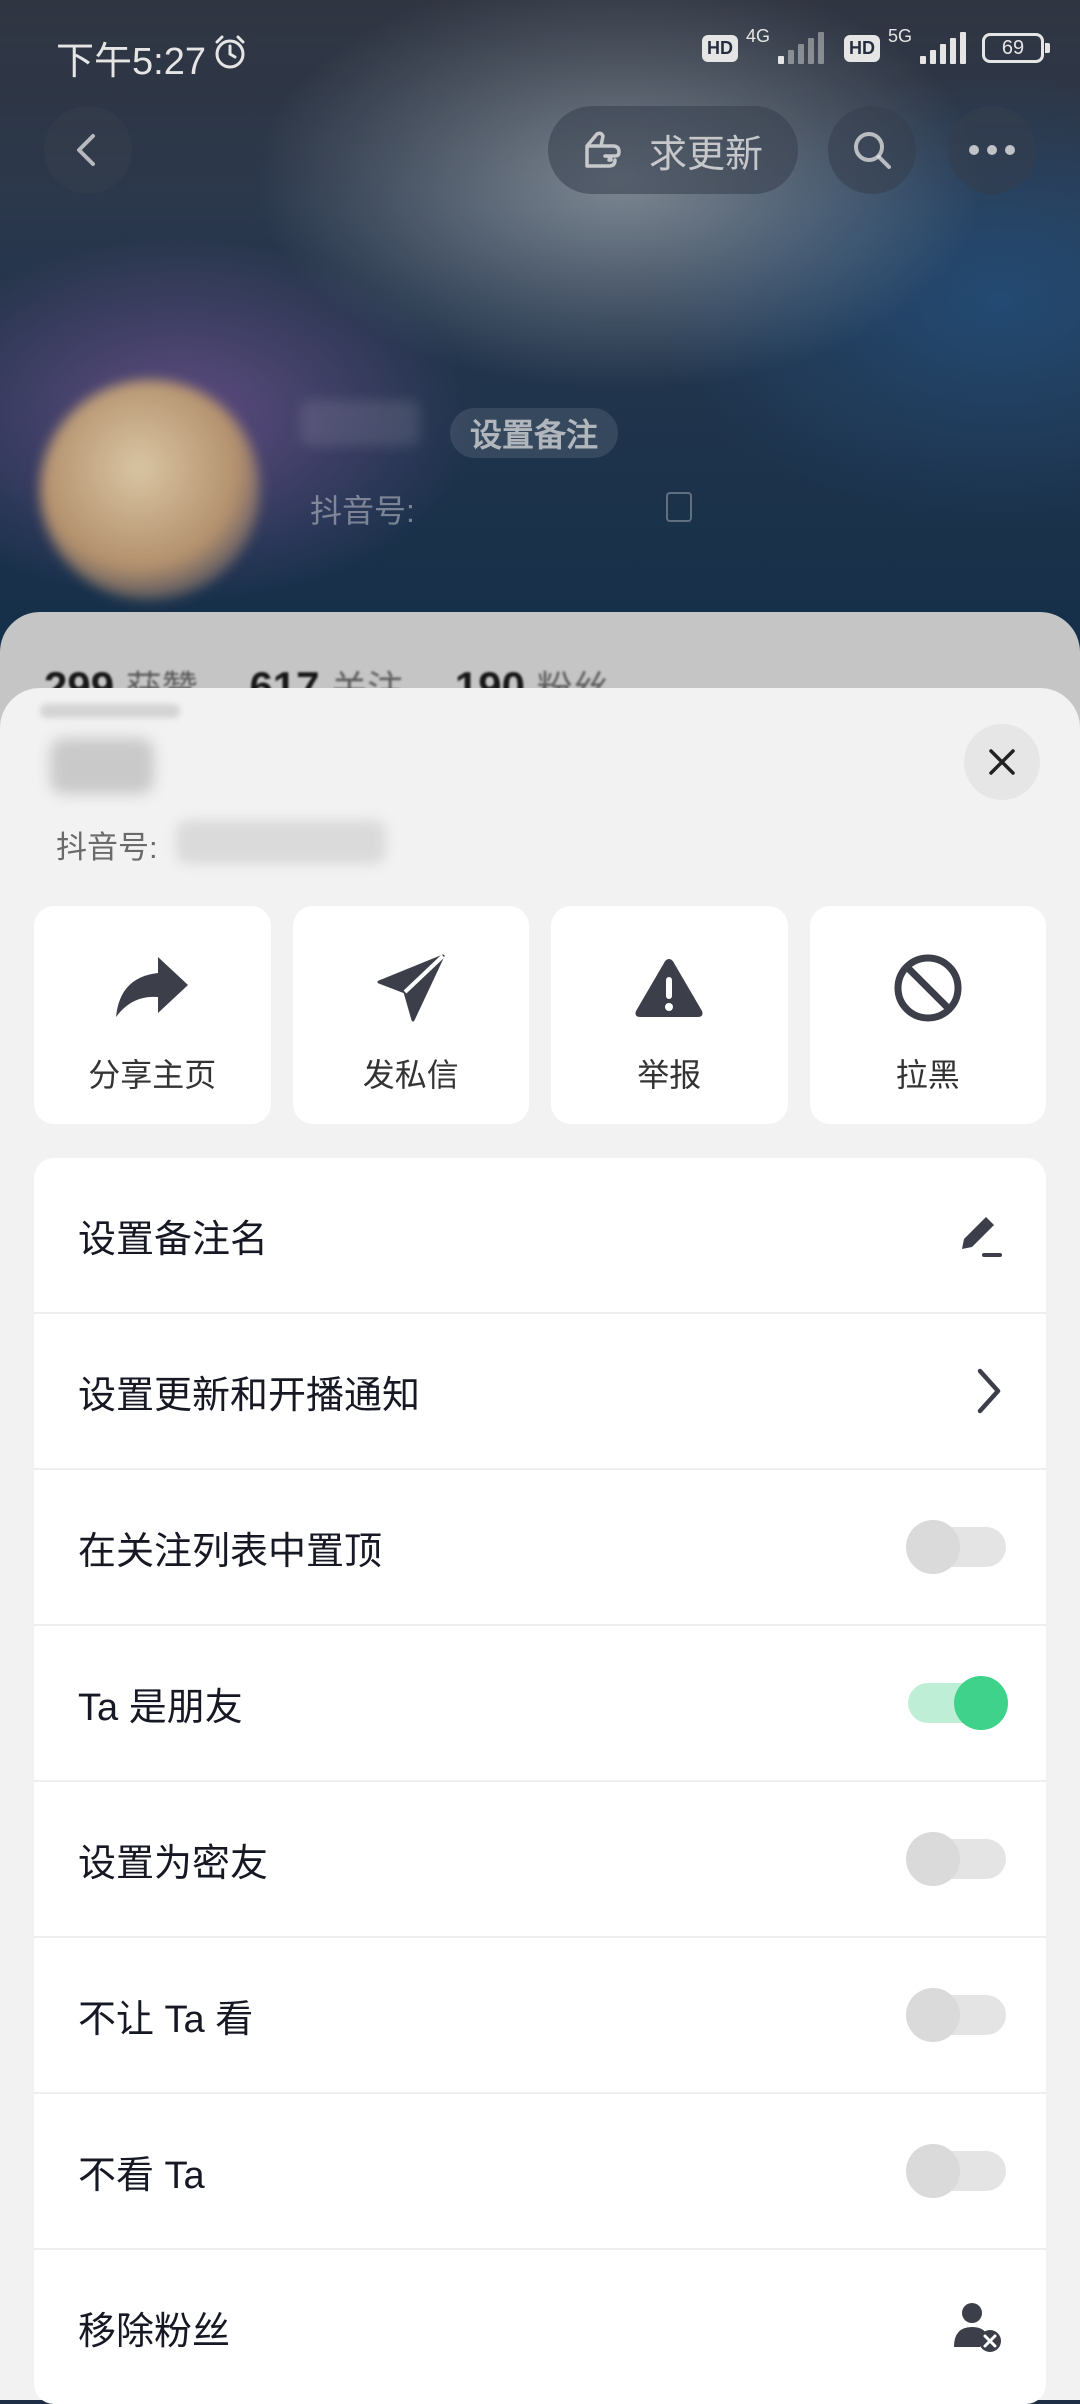 Image resolution: width=1080 pixels, height=2404 pixels. Describe the element at coordinates (928, 988) in the screenshot. I see `block-icon` at that location.